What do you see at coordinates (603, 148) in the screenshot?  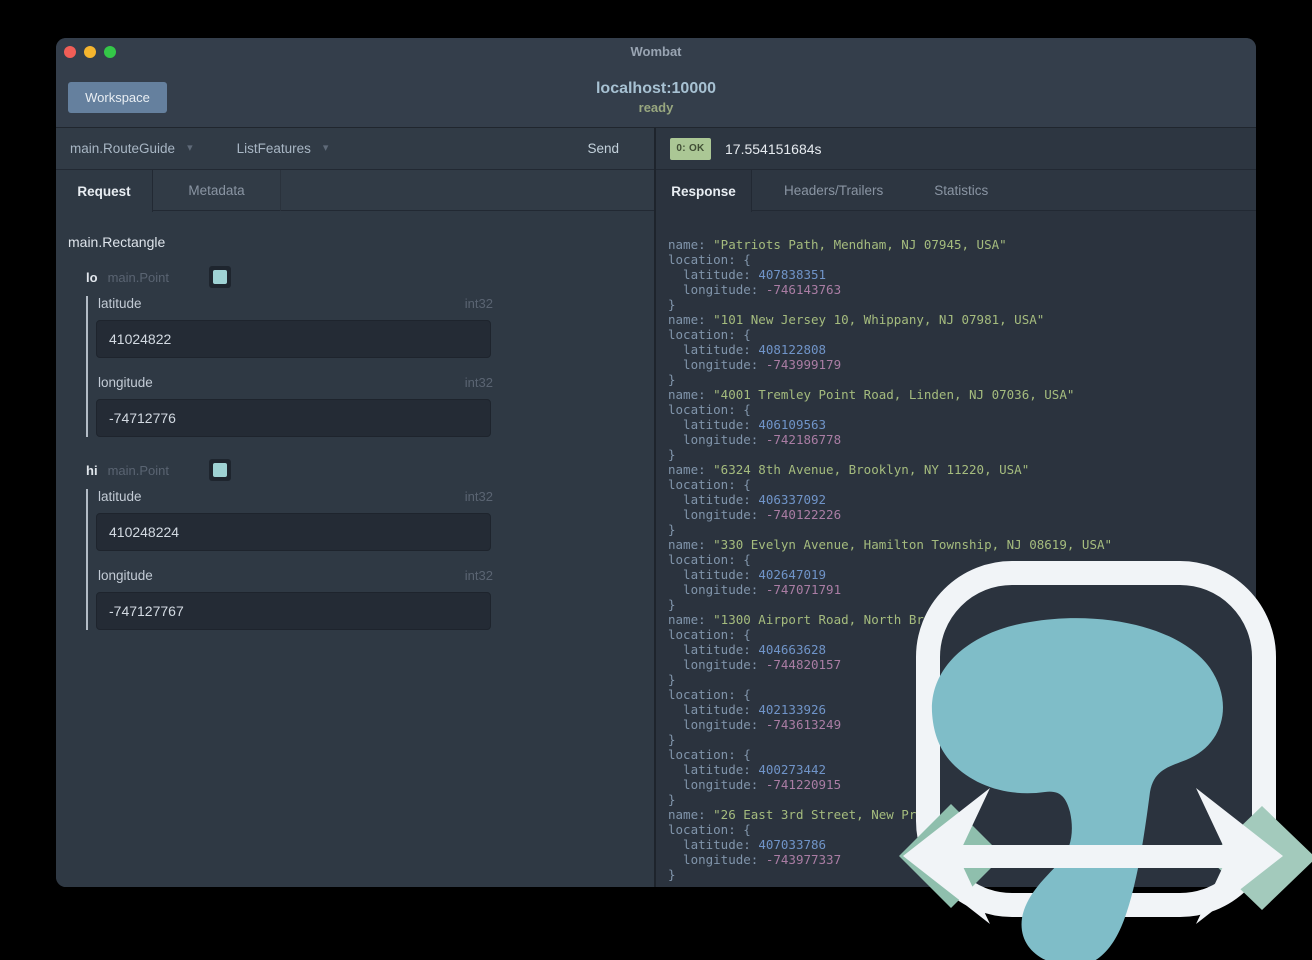 I see `send-button: Send` at bounding box center [603, 148].